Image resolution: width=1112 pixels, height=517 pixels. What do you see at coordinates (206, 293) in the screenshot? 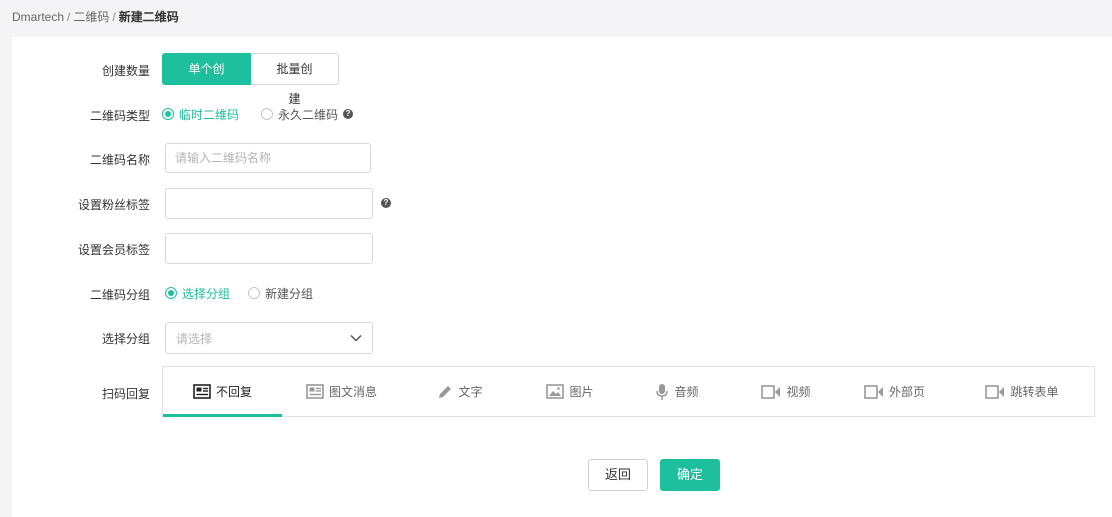
I see `radio-label: 选择分组` at bounding box center [206, 293].